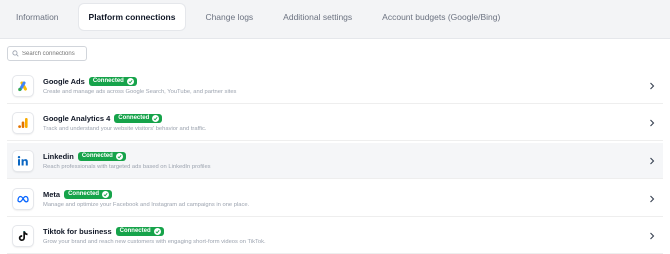 The height and width of the screenshot is (254, 670). I want to click on search-icon, so click(15, 53).